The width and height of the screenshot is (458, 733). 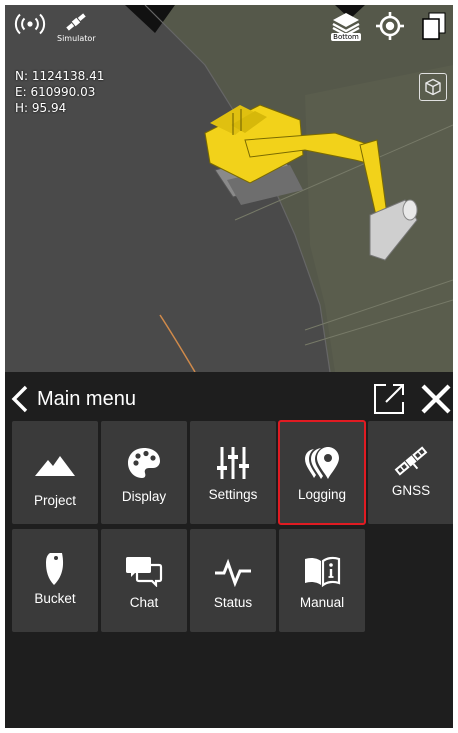 I want to click on satellite-status-icon, so click(x=76, y=22).